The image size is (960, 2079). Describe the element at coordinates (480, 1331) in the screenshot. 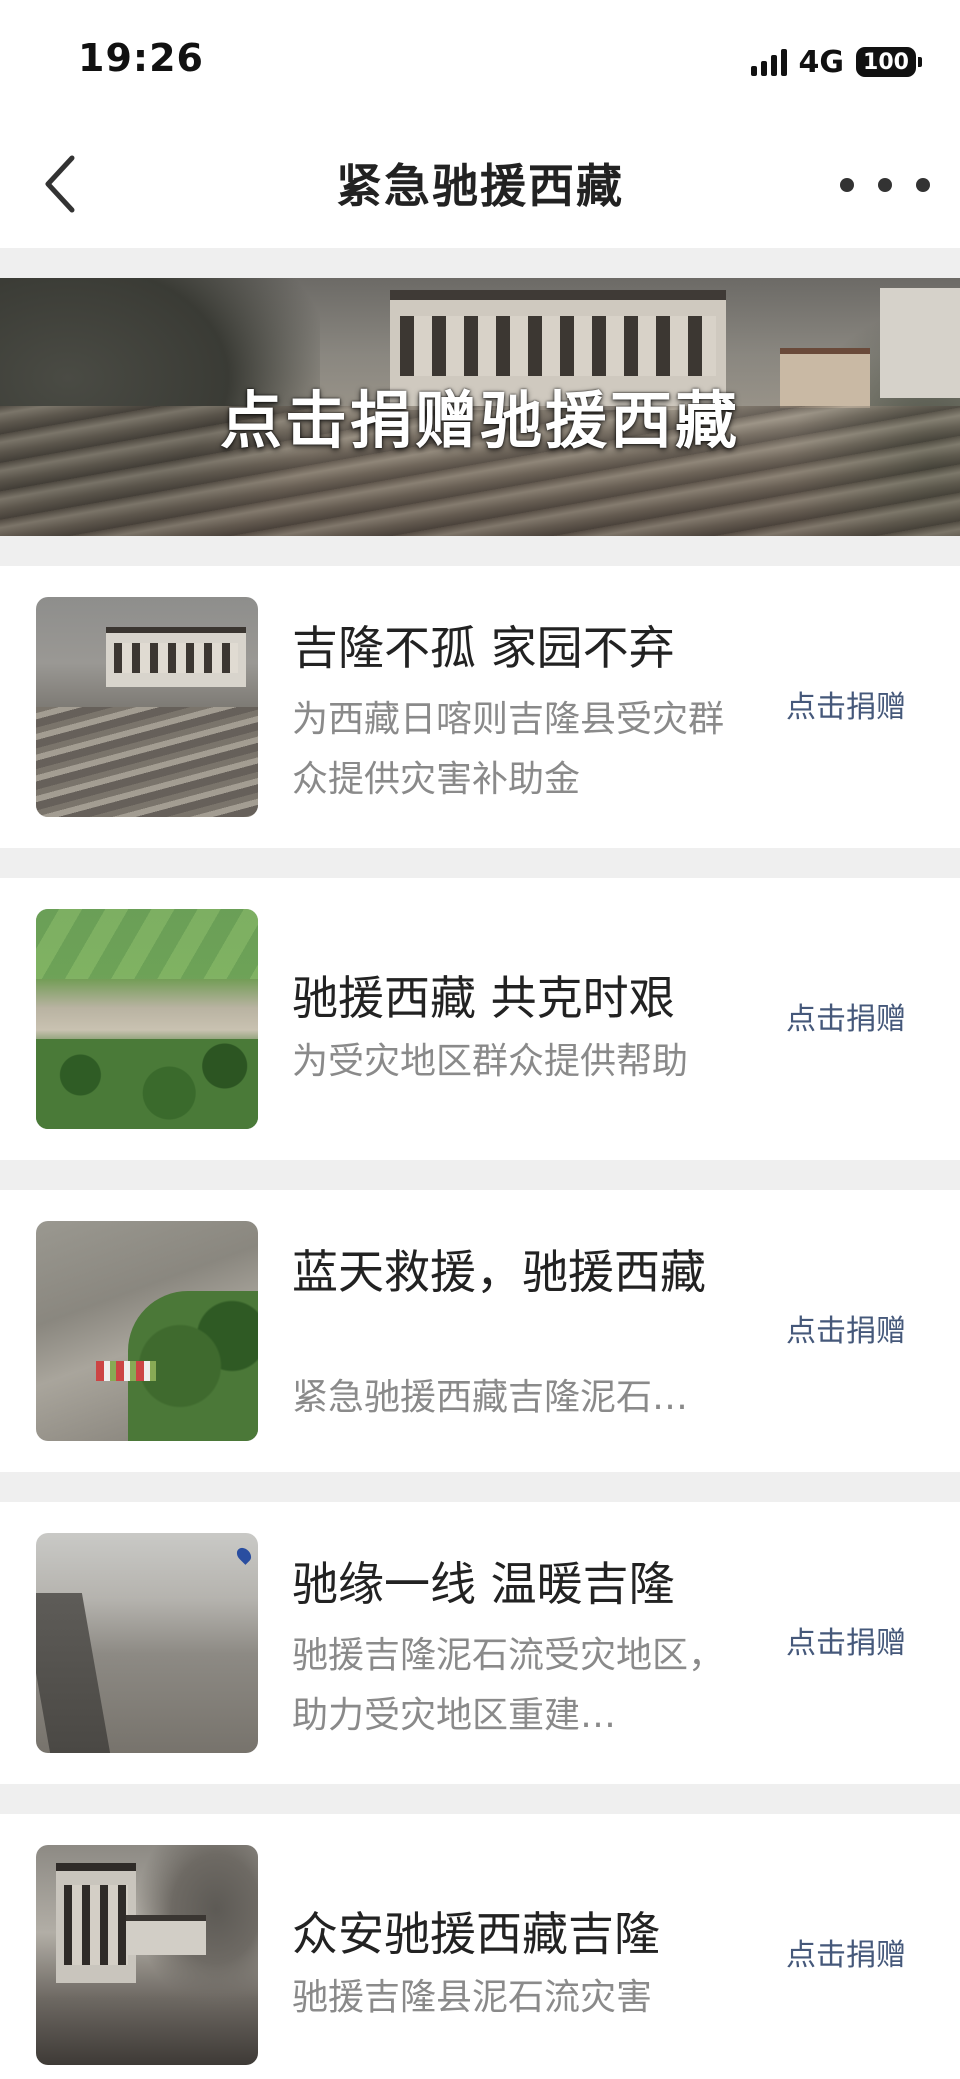

I see `list-item: 蓝天救援，驰援西藏 紧急驰援西藏吉隆泥石… 点击捐赠` at that location.